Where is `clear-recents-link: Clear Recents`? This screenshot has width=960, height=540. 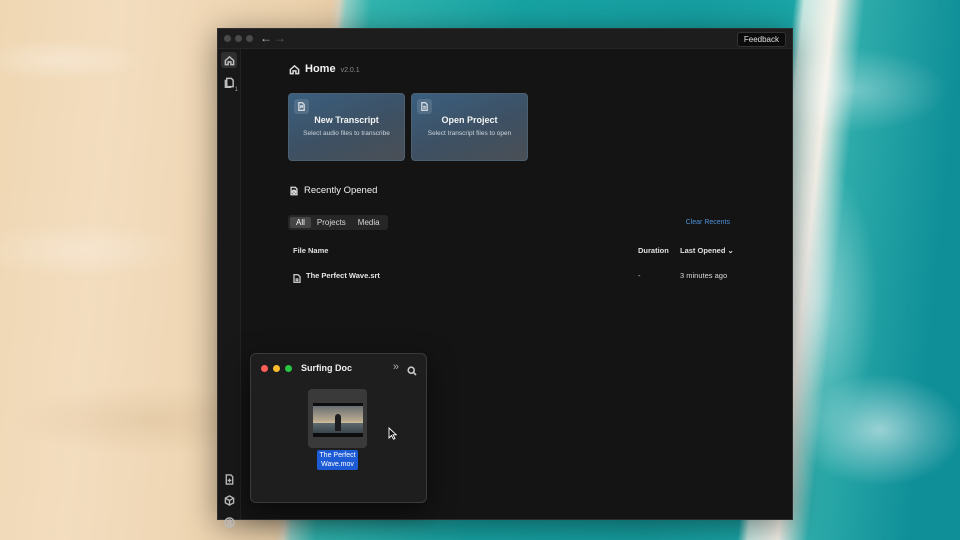 clear-recents-link: Clear Recents is located at coordinates (708, 222).